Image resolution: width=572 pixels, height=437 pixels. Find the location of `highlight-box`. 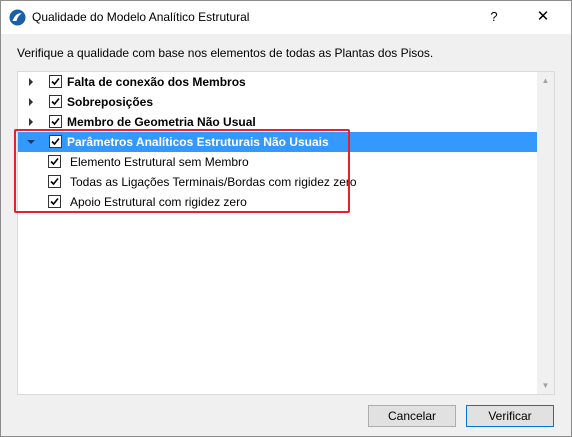

highlight-box is located at coordinates (182, 171).